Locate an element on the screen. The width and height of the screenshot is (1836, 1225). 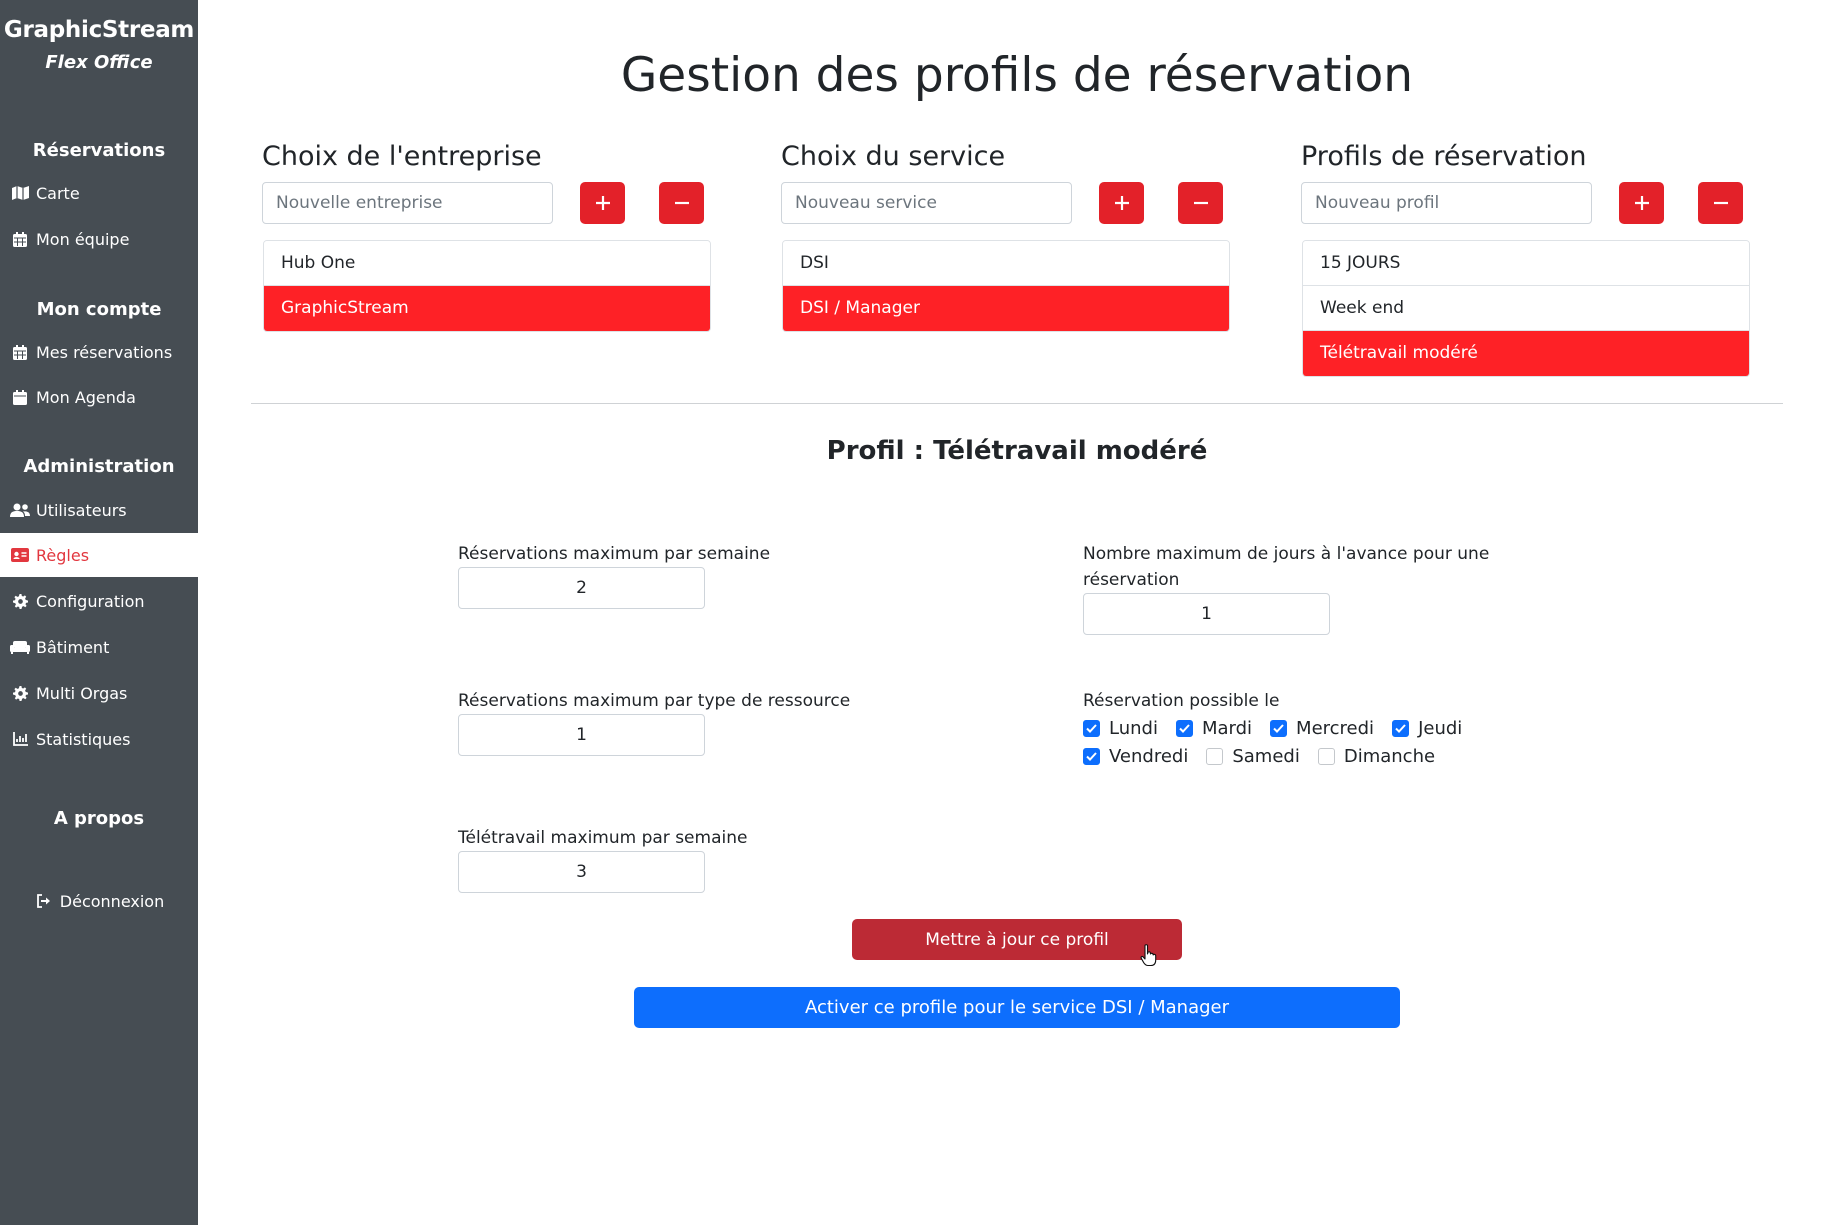
profiles-list: 15 JOURS Week end Télétravail modéré is located at coordinates (1526, 308).